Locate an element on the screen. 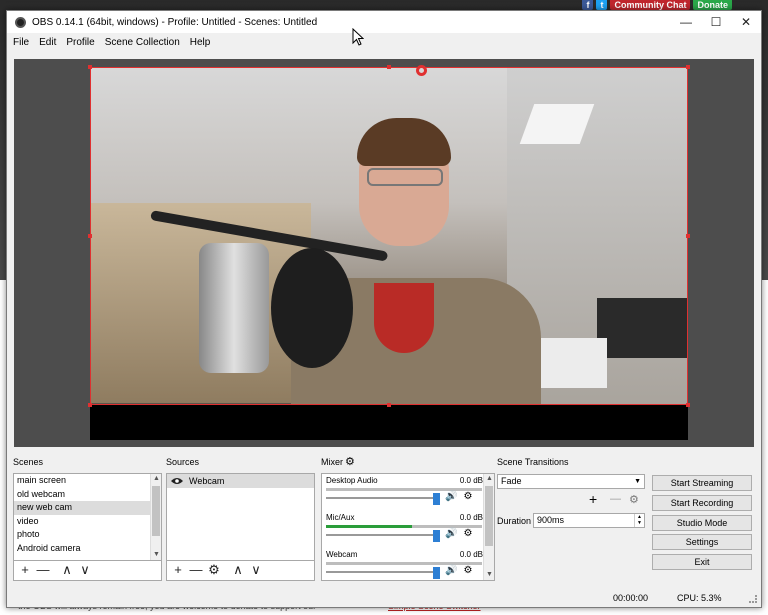 The height and width of the screenshot is (615, 768). transition-gear-icon: ⚙ is located at coordinates (634, 499).